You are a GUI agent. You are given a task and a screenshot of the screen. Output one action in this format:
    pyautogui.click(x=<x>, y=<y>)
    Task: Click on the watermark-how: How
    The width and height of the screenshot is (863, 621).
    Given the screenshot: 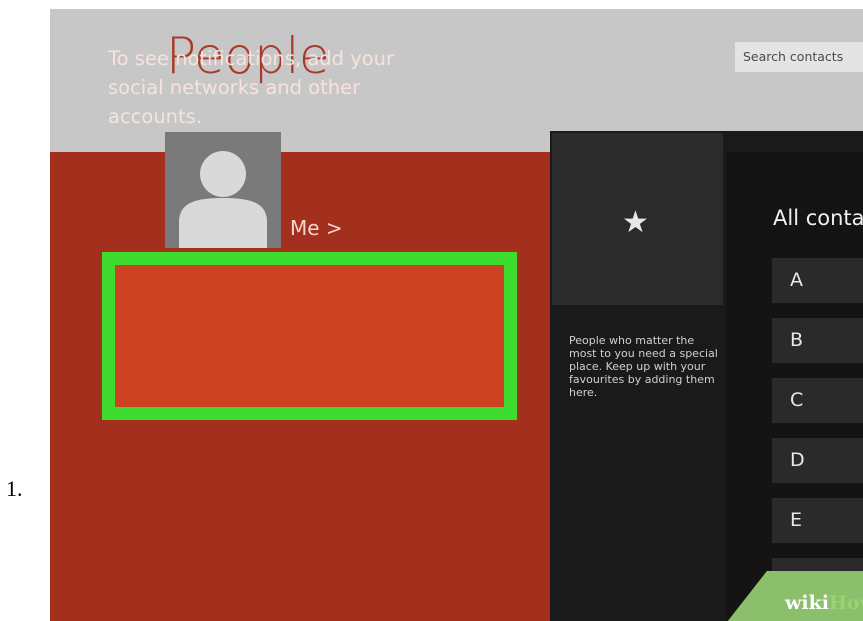 What is the action you would take?
    pyautogui.click(x=845, y=603)
    